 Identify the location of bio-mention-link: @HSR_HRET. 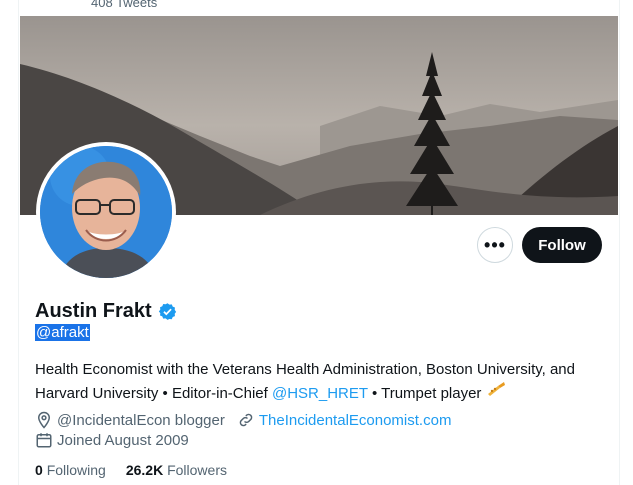
(320, 393).